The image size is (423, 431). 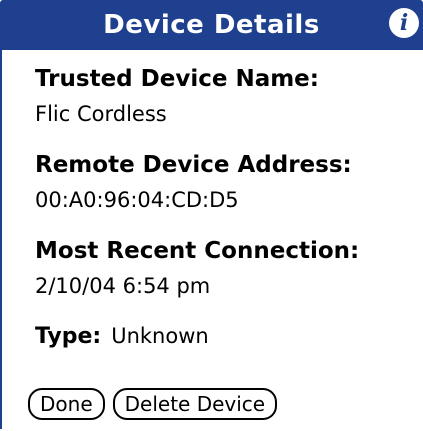 I want to click on recent-connection-value: 2/10/04 6:54 pm, so click(x=123, y=286).